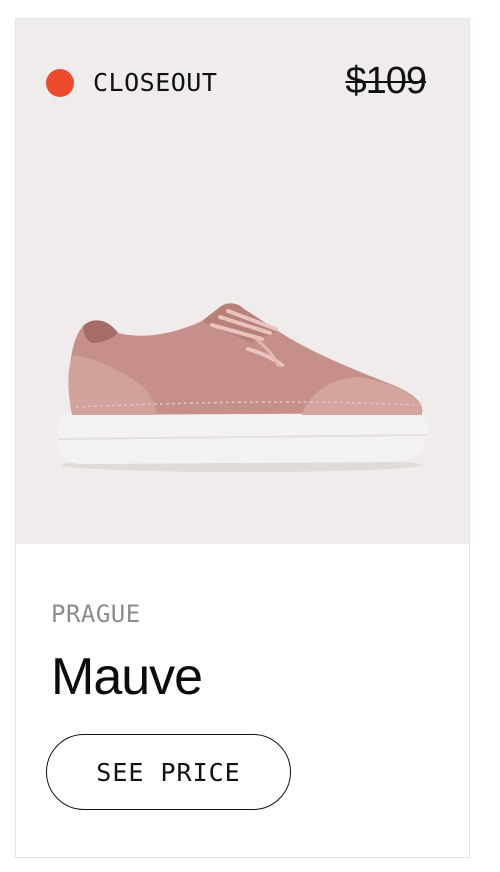  I want to click on closeout-badge-label: CLOSEOUT, so click(155, 82).